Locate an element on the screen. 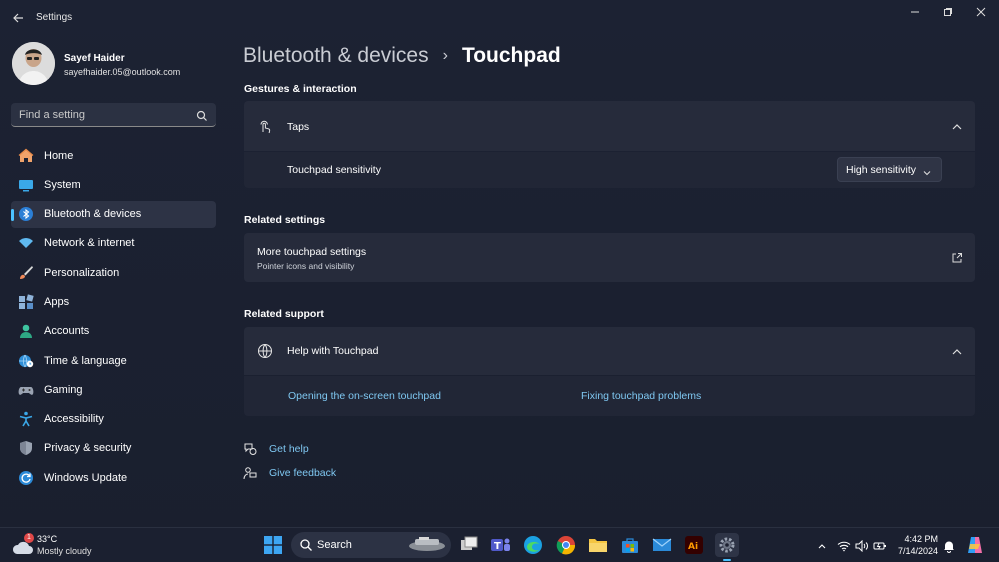  teams-app-button: T is located at coordinates (501, 545).